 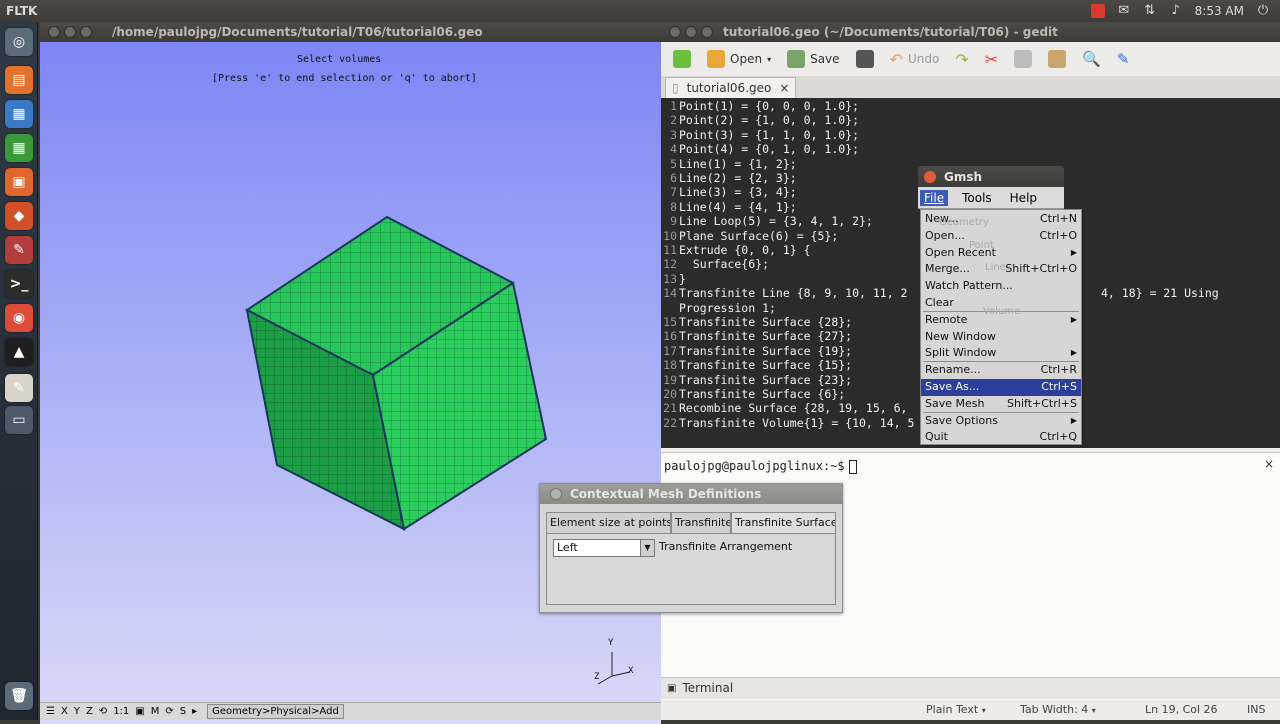 I want to click on view-y-button: Y, so click(x=77, y=711).